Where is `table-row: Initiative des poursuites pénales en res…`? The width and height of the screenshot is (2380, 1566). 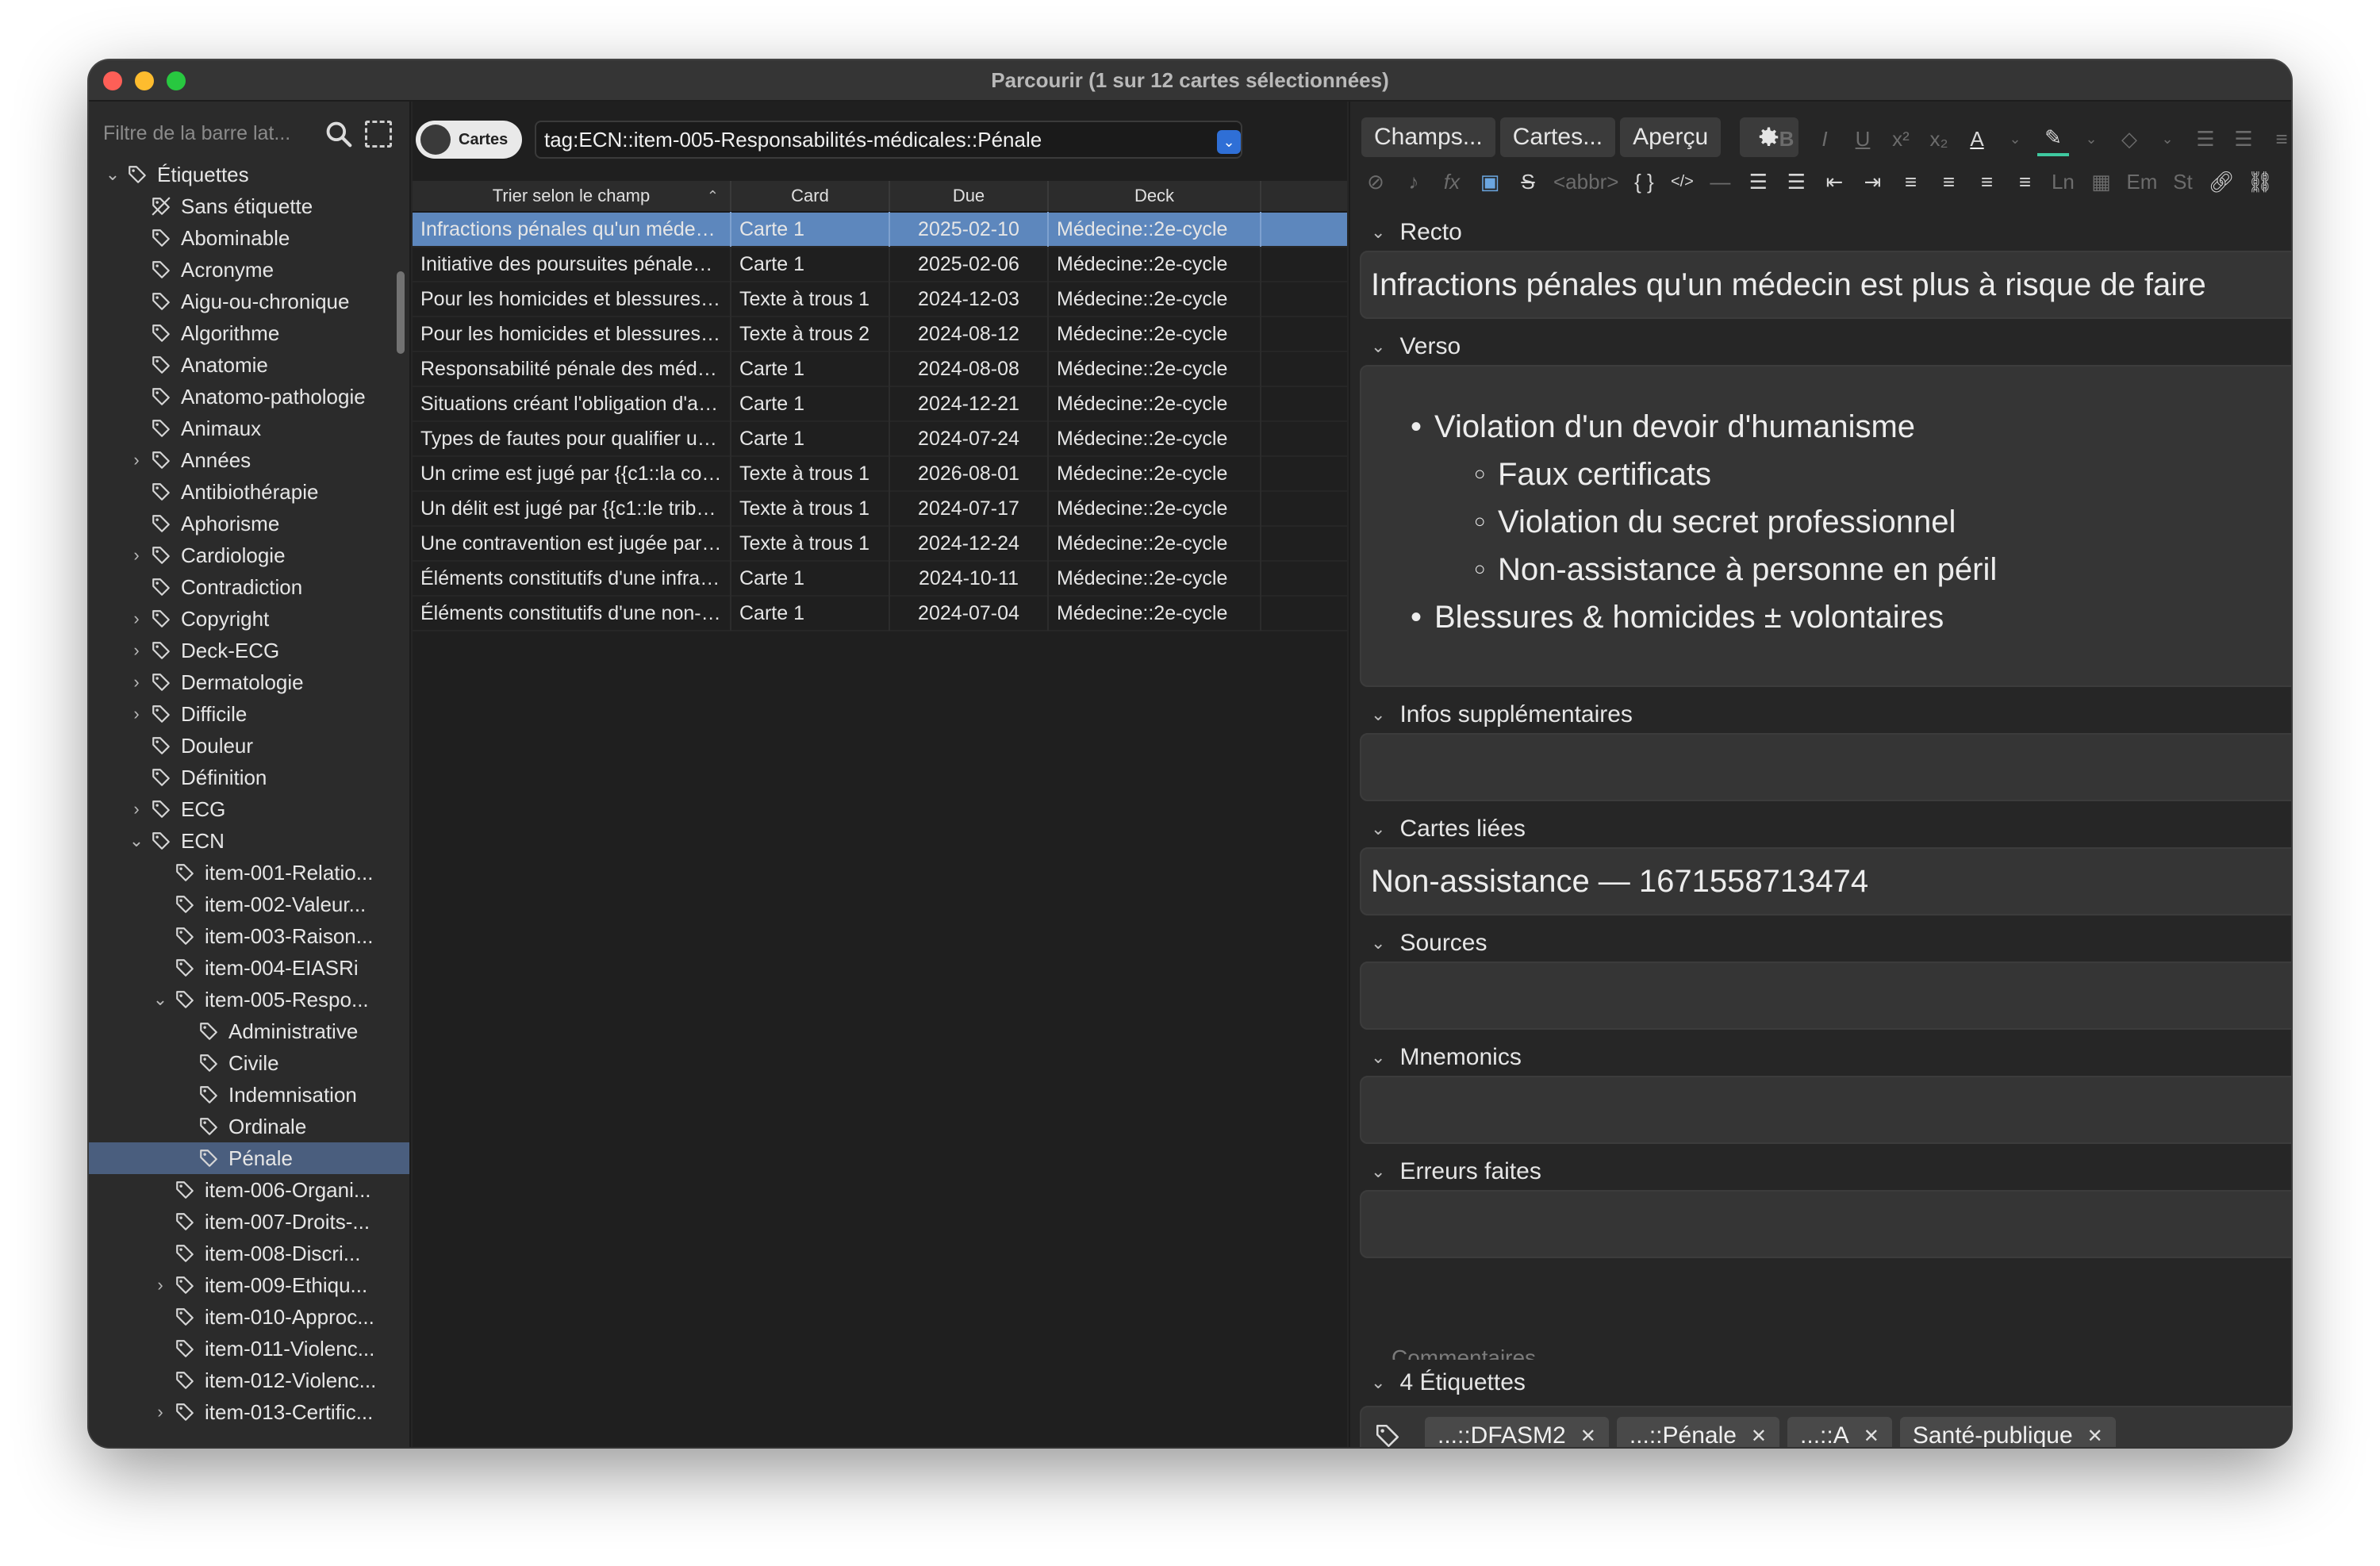
table-row: Initiative des poursuites pénales en res… is located at coordinates (880, 264).